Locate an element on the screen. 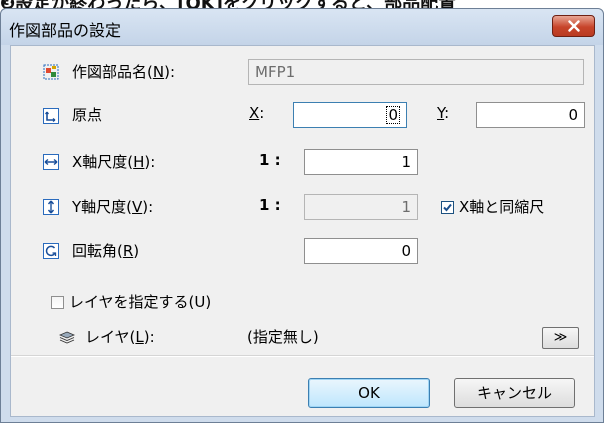 The image size is (607, 423). checkmark-icon is located at coordinates (447, 207).